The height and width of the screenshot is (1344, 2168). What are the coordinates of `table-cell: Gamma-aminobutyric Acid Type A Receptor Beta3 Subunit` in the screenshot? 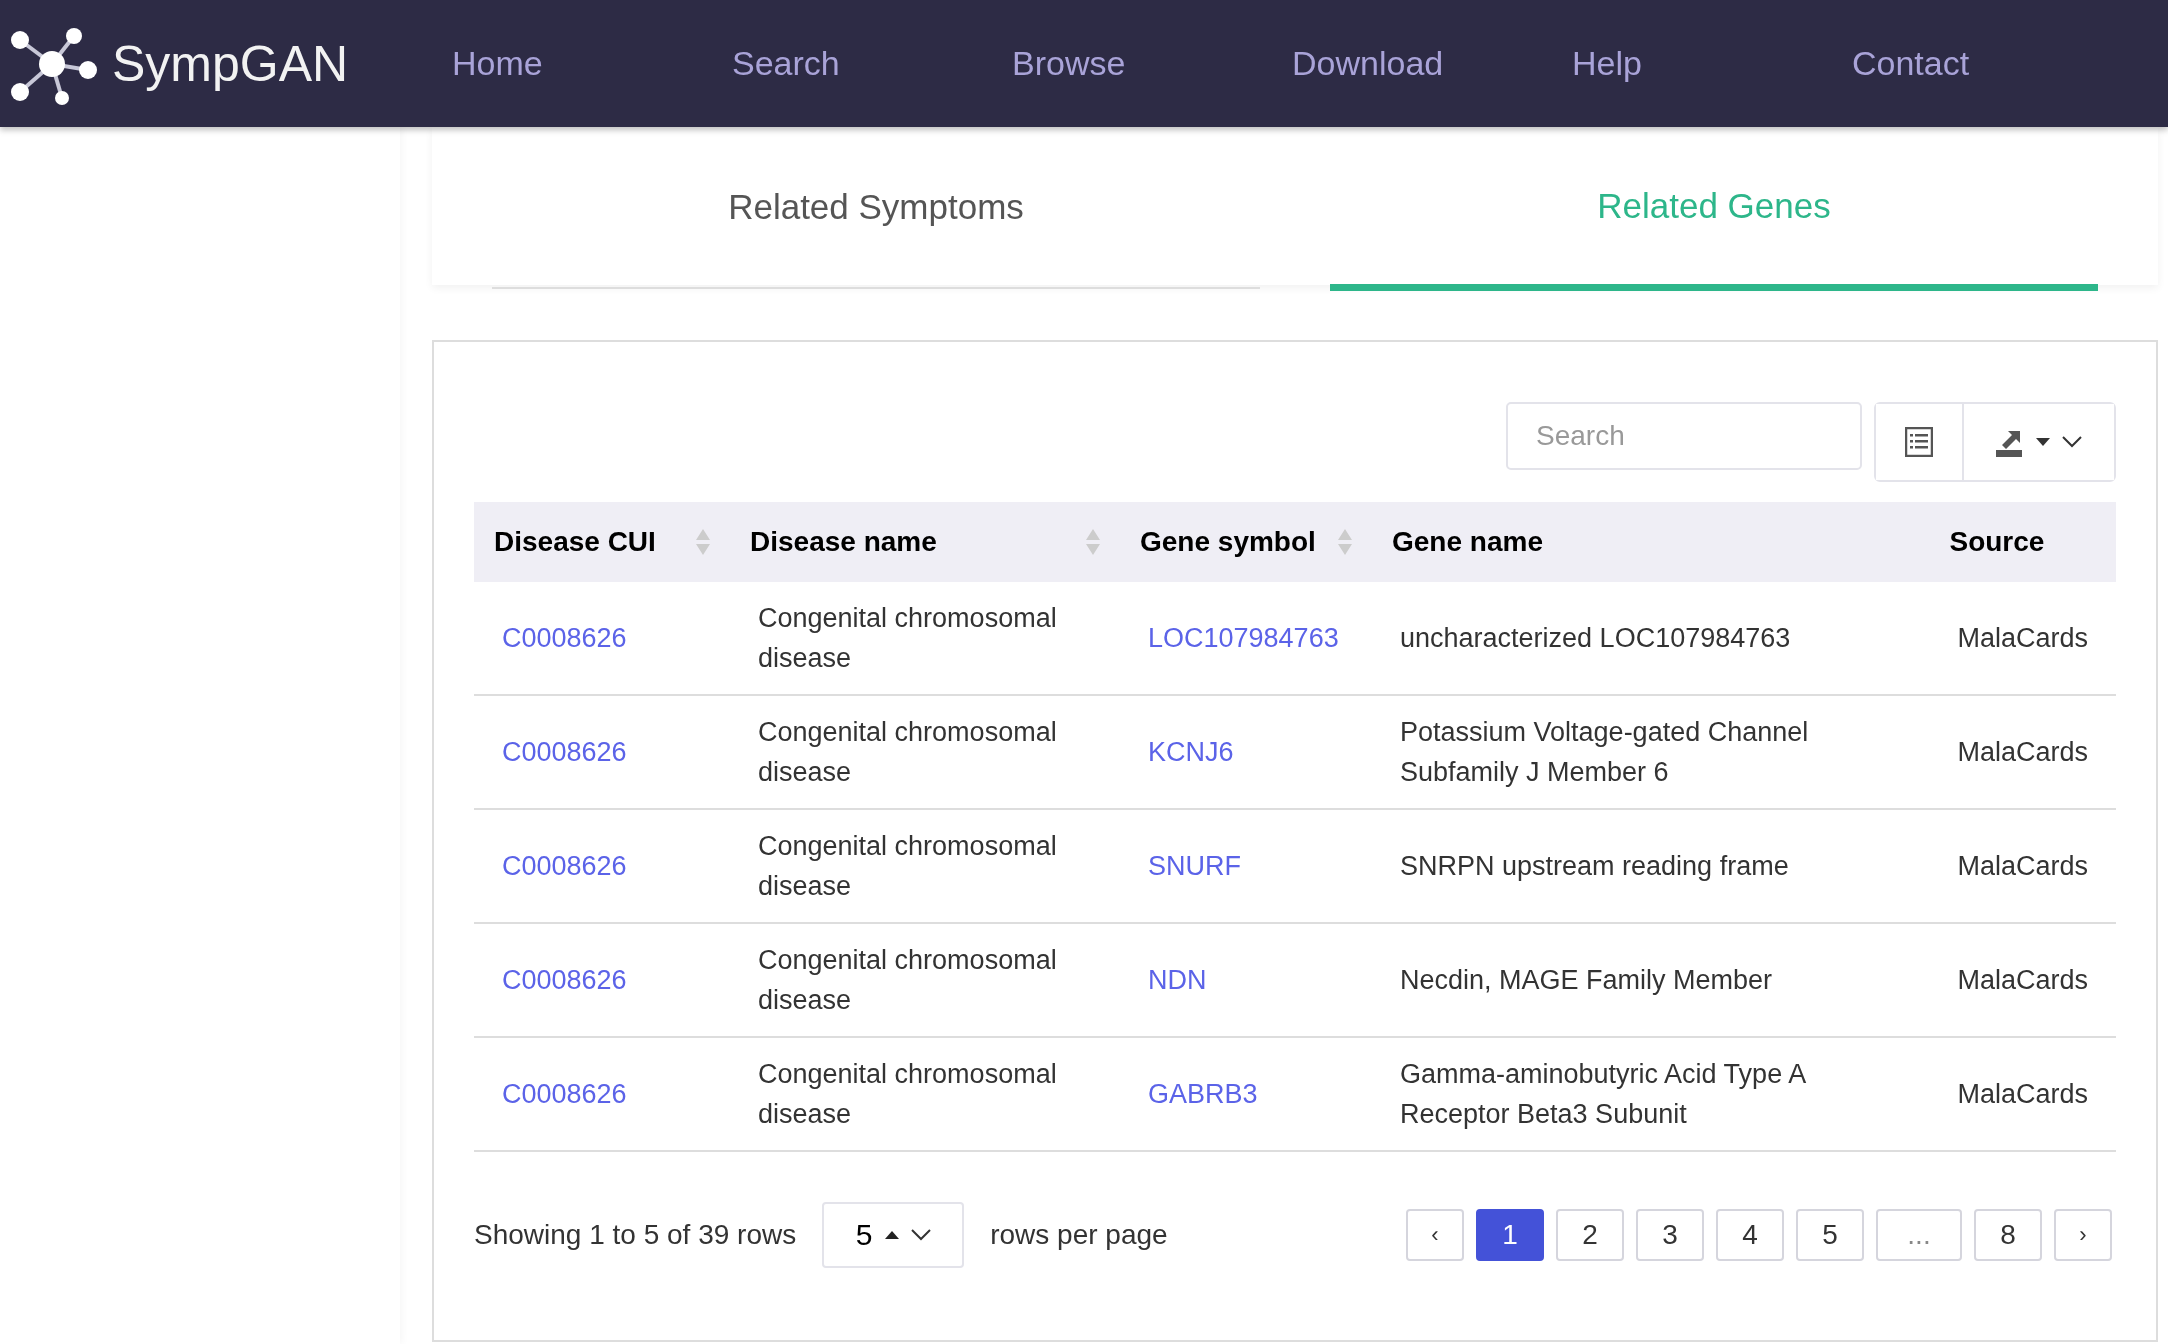 It's located at (1602, 1094).